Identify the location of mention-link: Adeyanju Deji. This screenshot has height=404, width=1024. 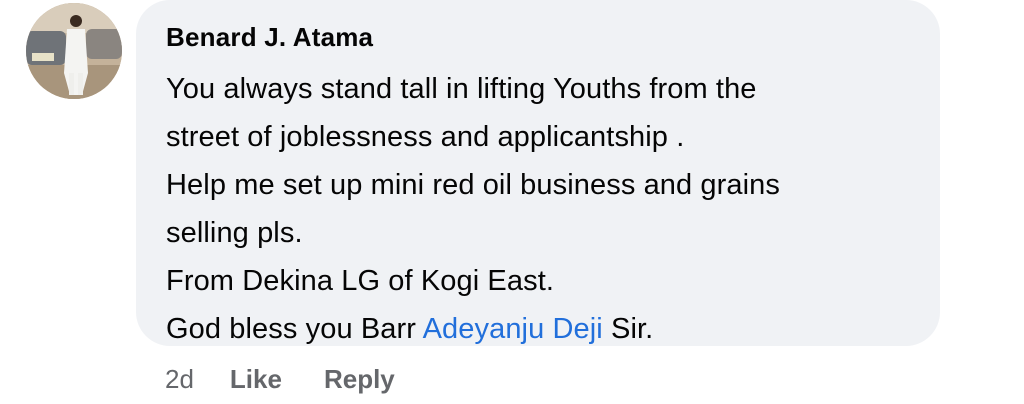
(513, 329).